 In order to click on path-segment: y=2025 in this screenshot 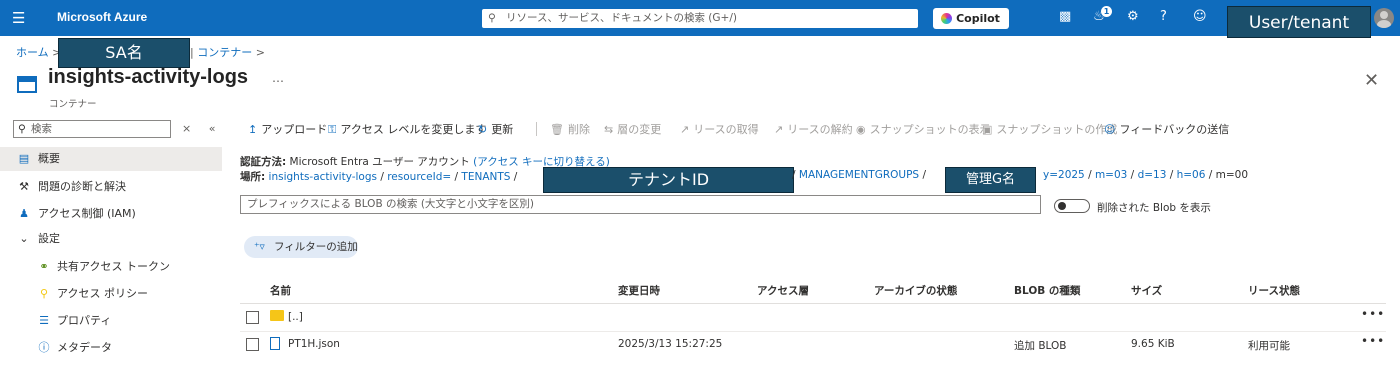, I will do `click(1064, 175)`.